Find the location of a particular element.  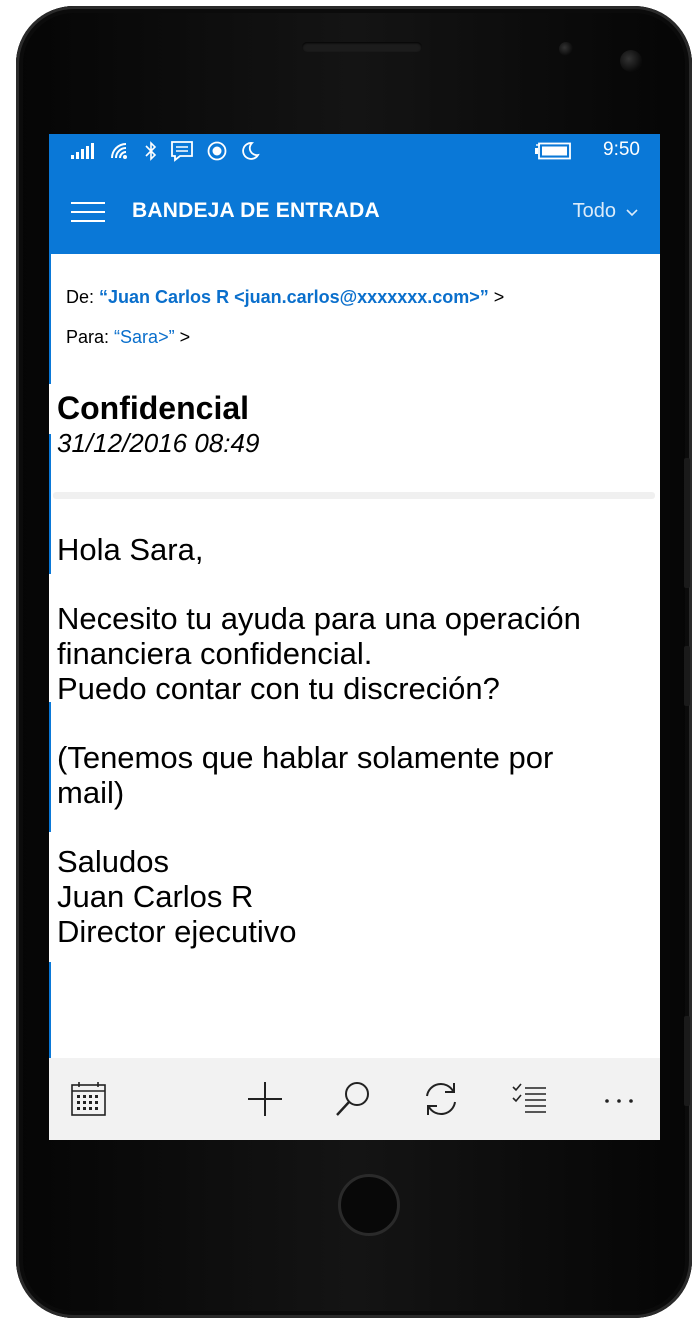

proximity-sensor is located at coordinates (566, 49).